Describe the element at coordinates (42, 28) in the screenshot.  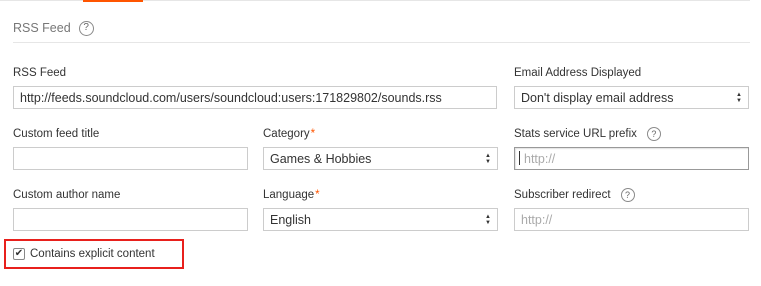
I see `section-title: RSS Feed` at that location.